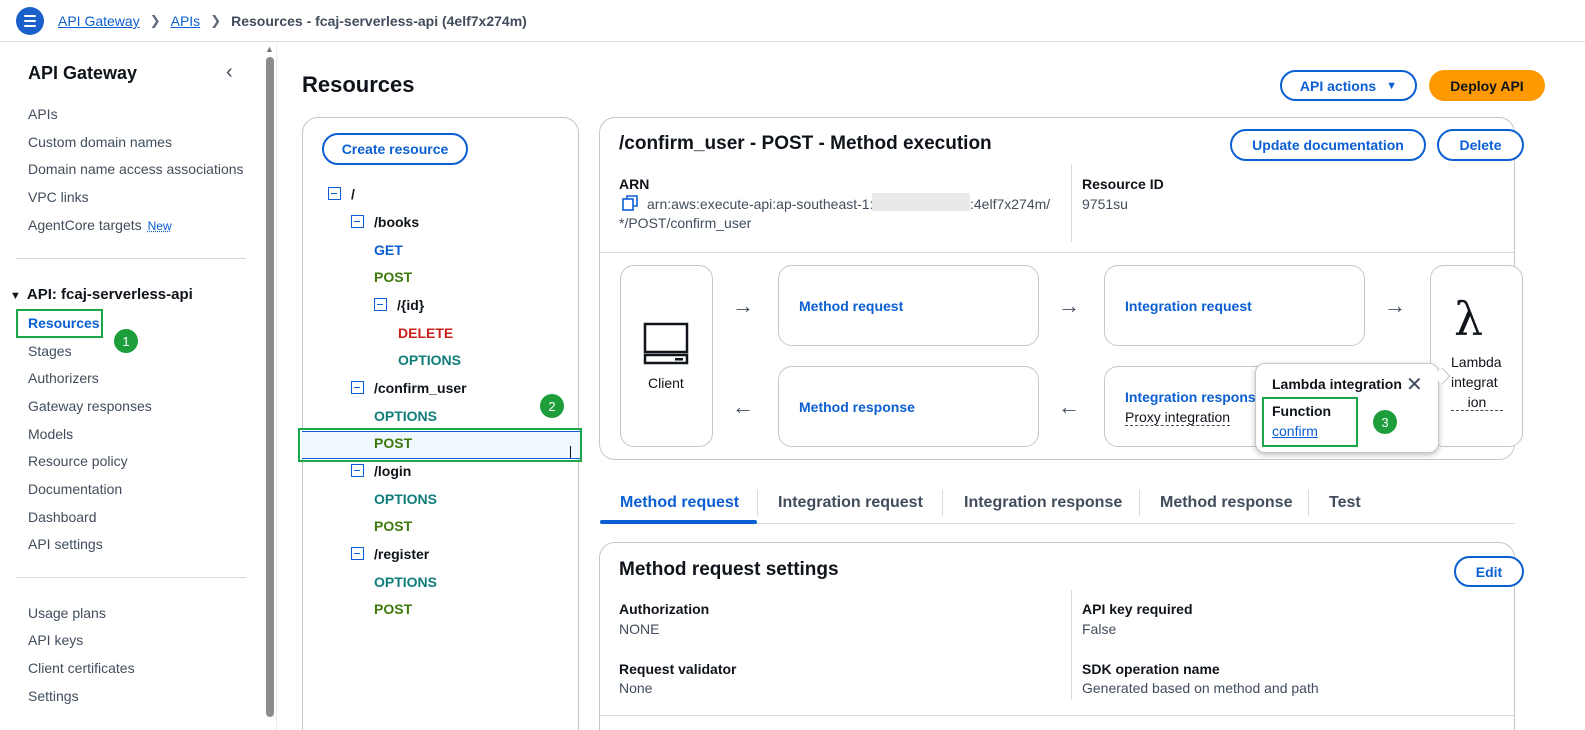 Image resolution: width=1585 pixels, height=730 pixels. What do you see at coordinates (78, 461) in the screenshot?
I see `sidebar-item-resource-policy: Resource policy` at bounding box center [78, 461].